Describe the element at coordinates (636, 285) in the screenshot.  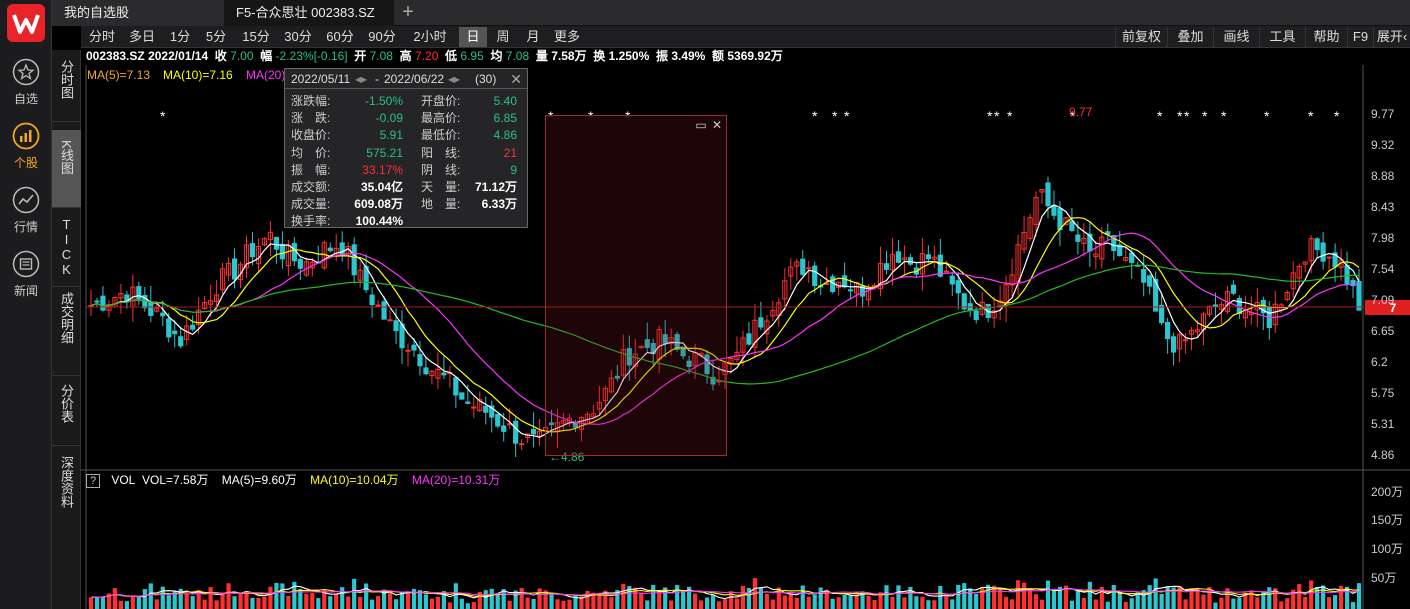
I see `range-selection: ▭ ✕` at that location.